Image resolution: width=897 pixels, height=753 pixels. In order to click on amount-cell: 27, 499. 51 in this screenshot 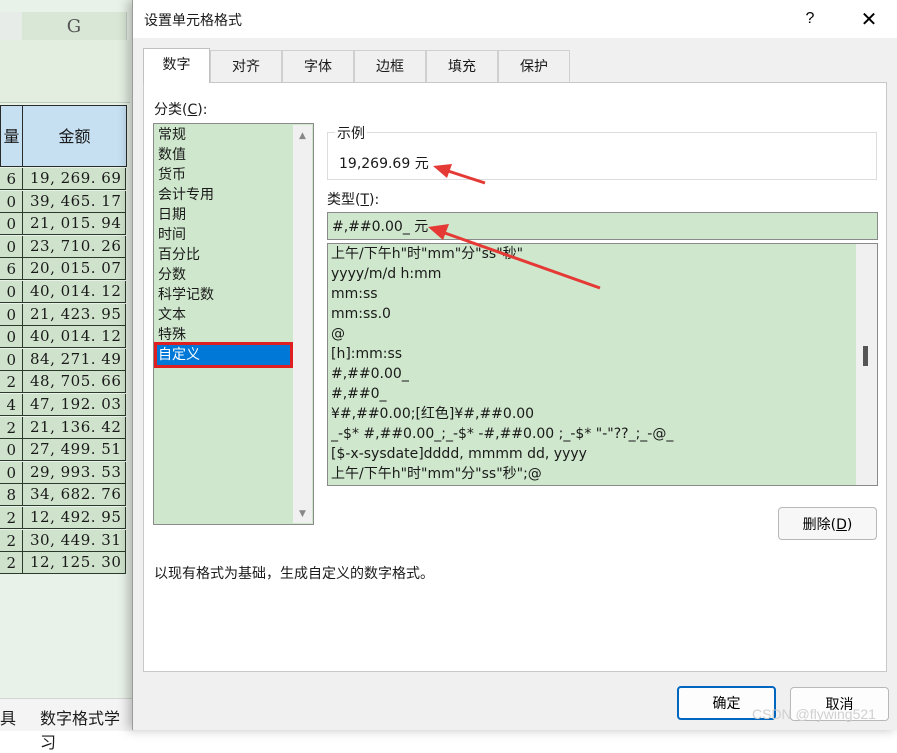, I will do `click(74, 450)`.